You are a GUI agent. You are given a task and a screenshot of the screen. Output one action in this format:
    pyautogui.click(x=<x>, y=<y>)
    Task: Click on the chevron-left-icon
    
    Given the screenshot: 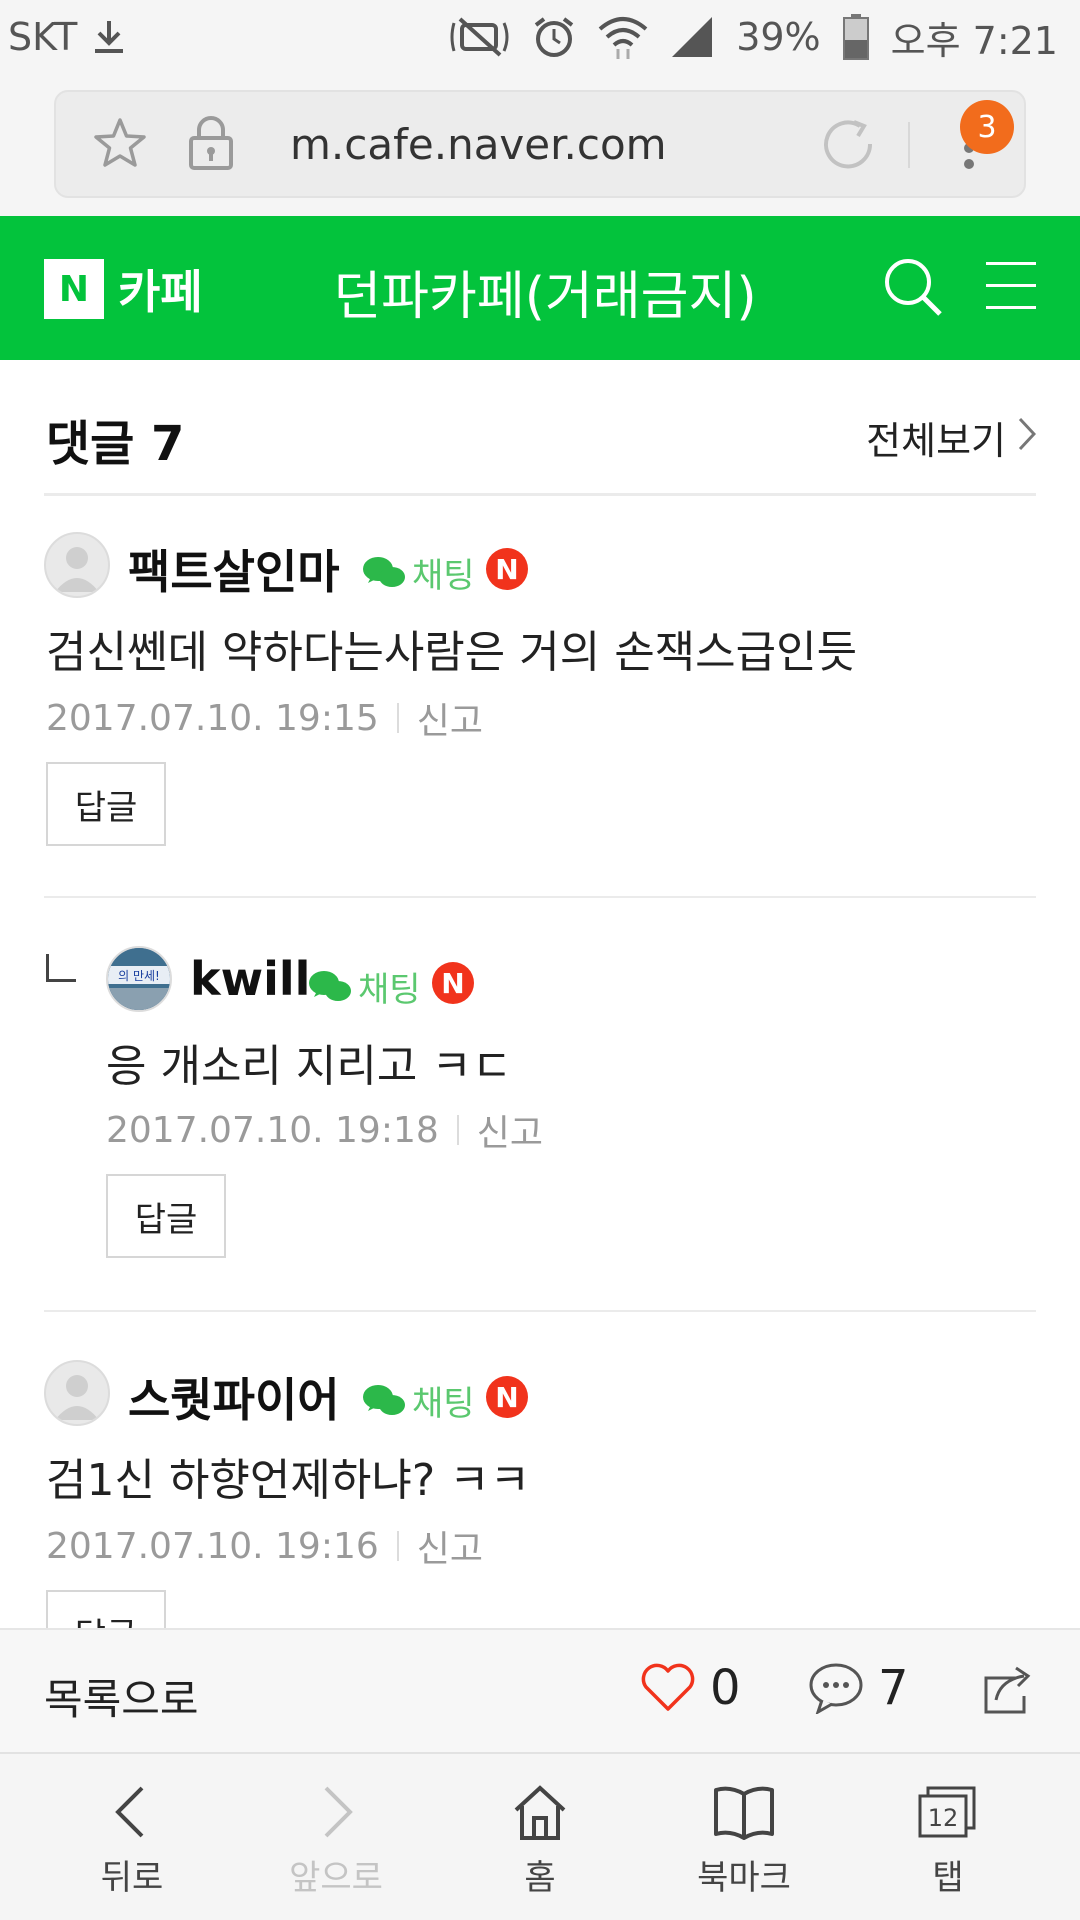 What is the action you would take?
    pyautogui.click(x=129, y=1812)
    